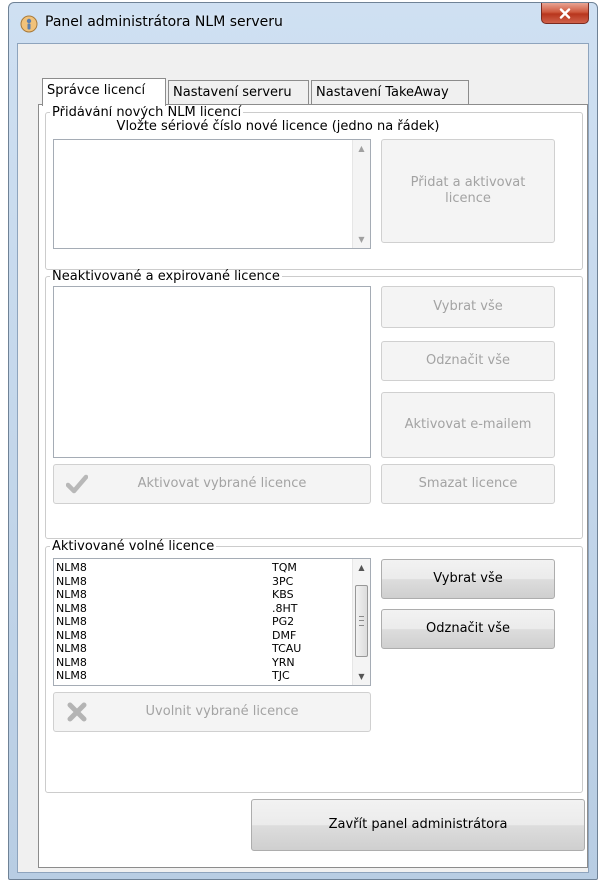  Describe the element at coordinates (212, 372) in the screenshot. I see `inactive-licenses-list` at that location.